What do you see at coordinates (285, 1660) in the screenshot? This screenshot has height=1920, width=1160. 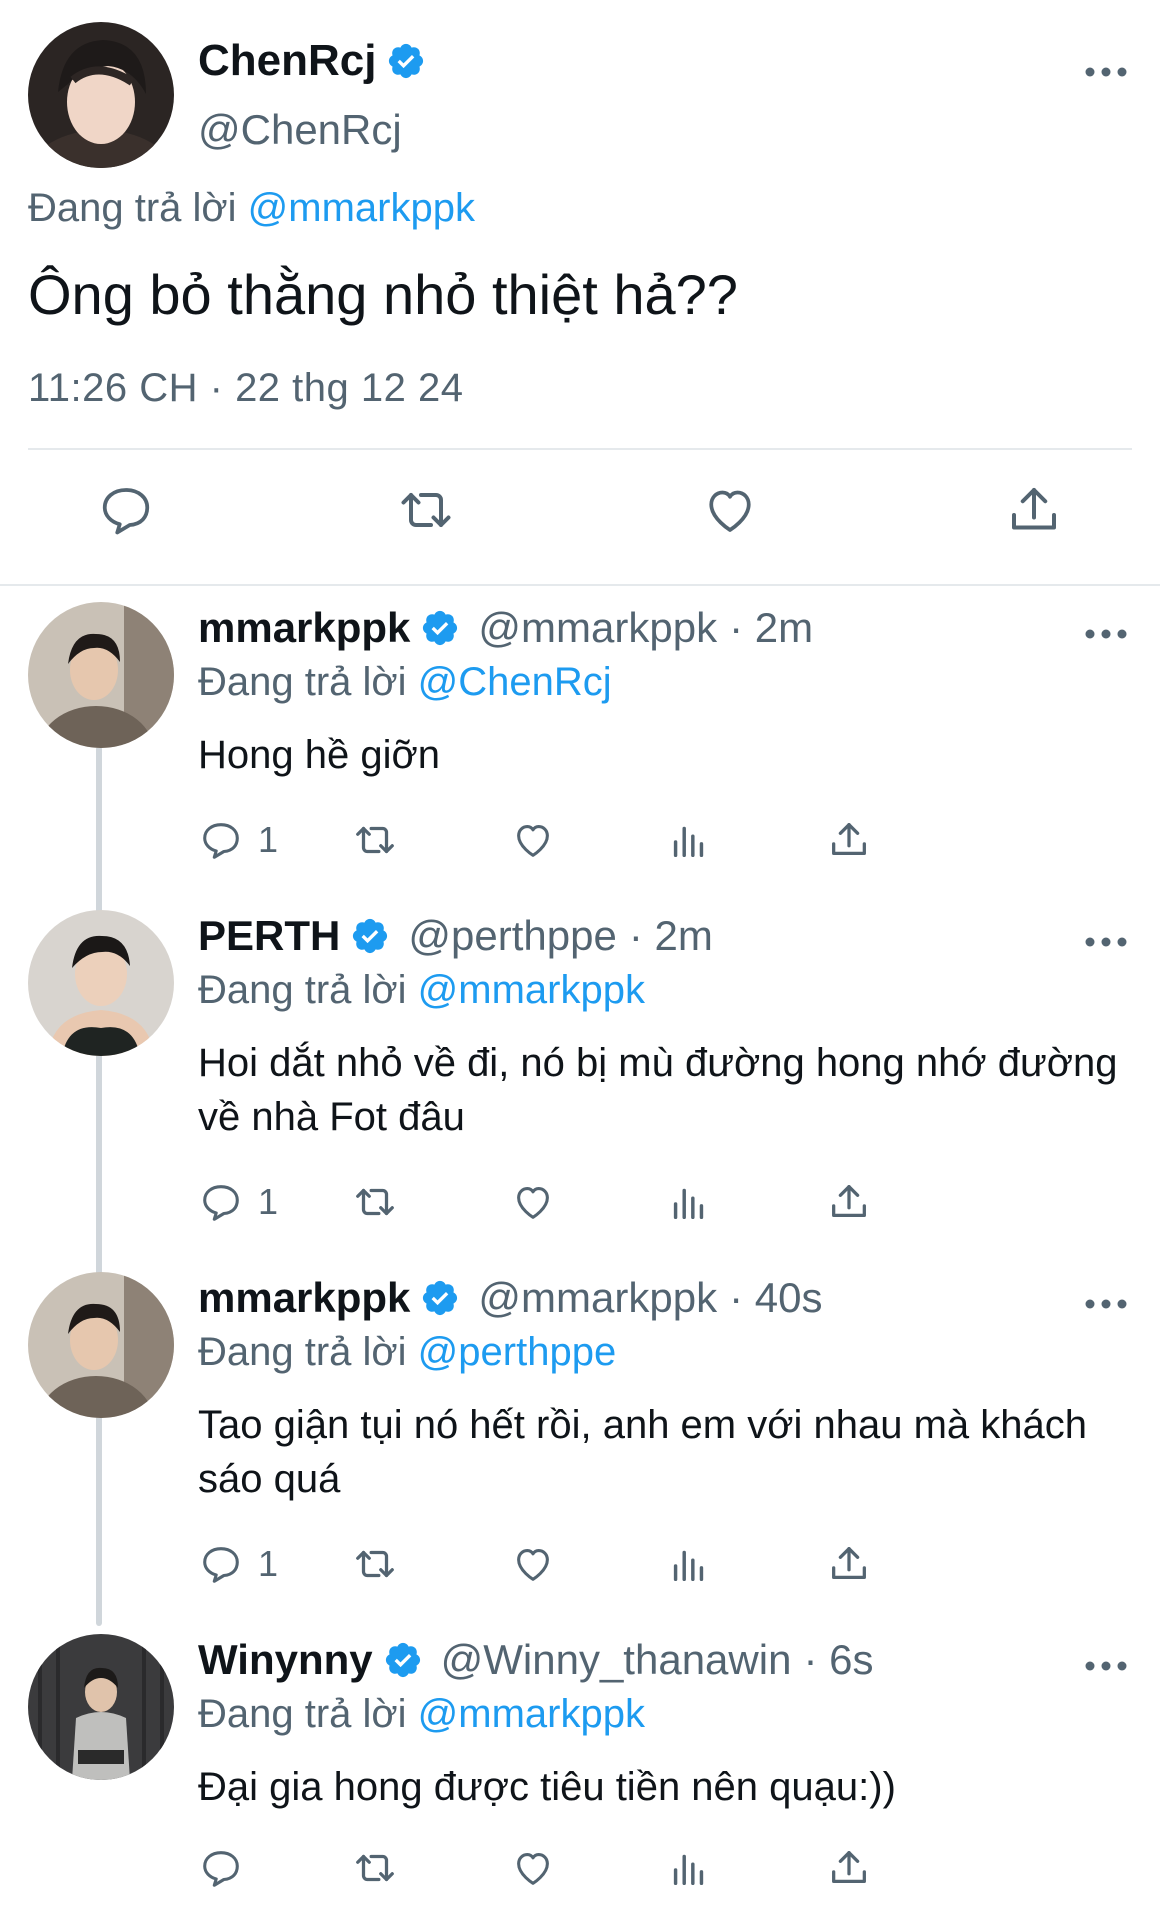 I see `display-name: Winynny` at bounding box center [285, 1660].